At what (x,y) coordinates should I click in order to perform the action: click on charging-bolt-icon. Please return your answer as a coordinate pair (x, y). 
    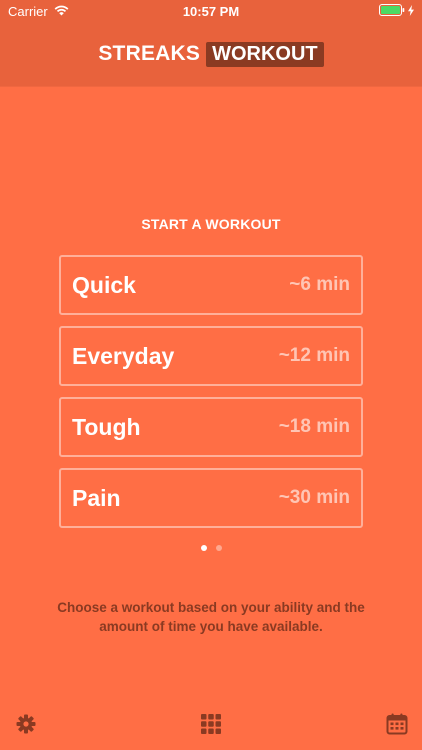
    Looking at the image, I should click on (411, 11).